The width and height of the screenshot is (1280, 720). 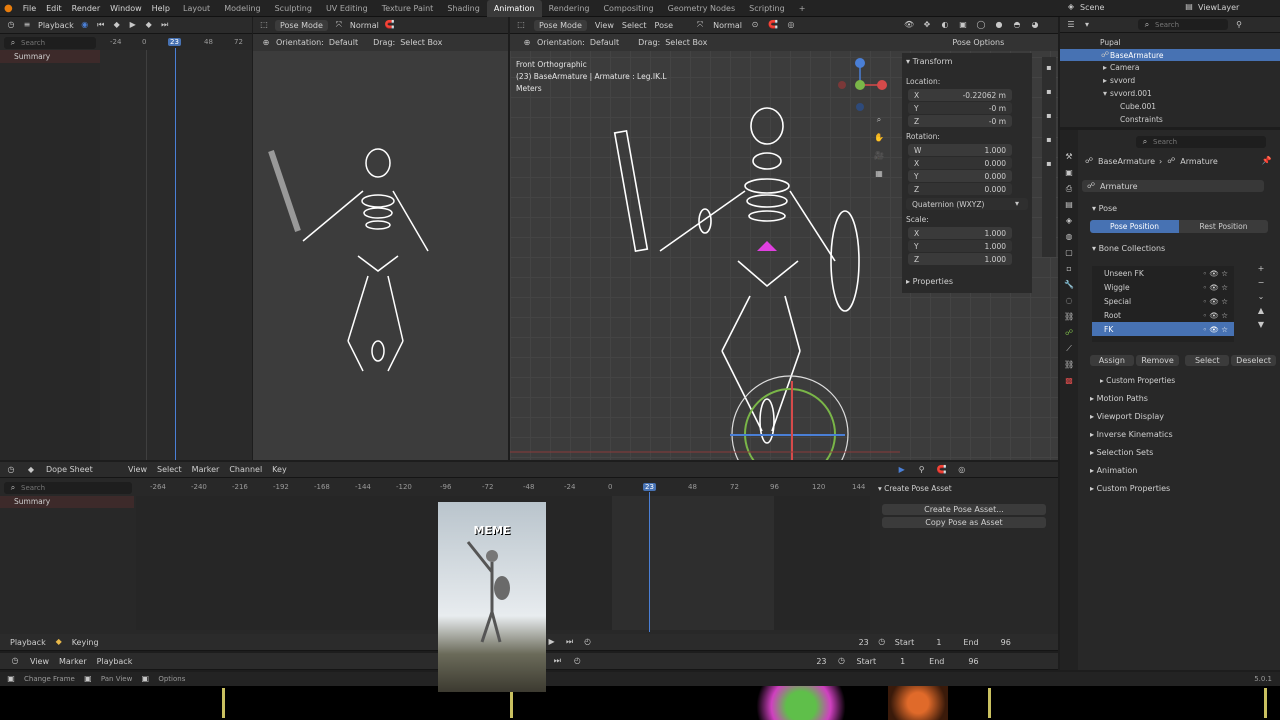 I want to click on rendered-shading-icon: ◕, so click(x=1035, y=25).